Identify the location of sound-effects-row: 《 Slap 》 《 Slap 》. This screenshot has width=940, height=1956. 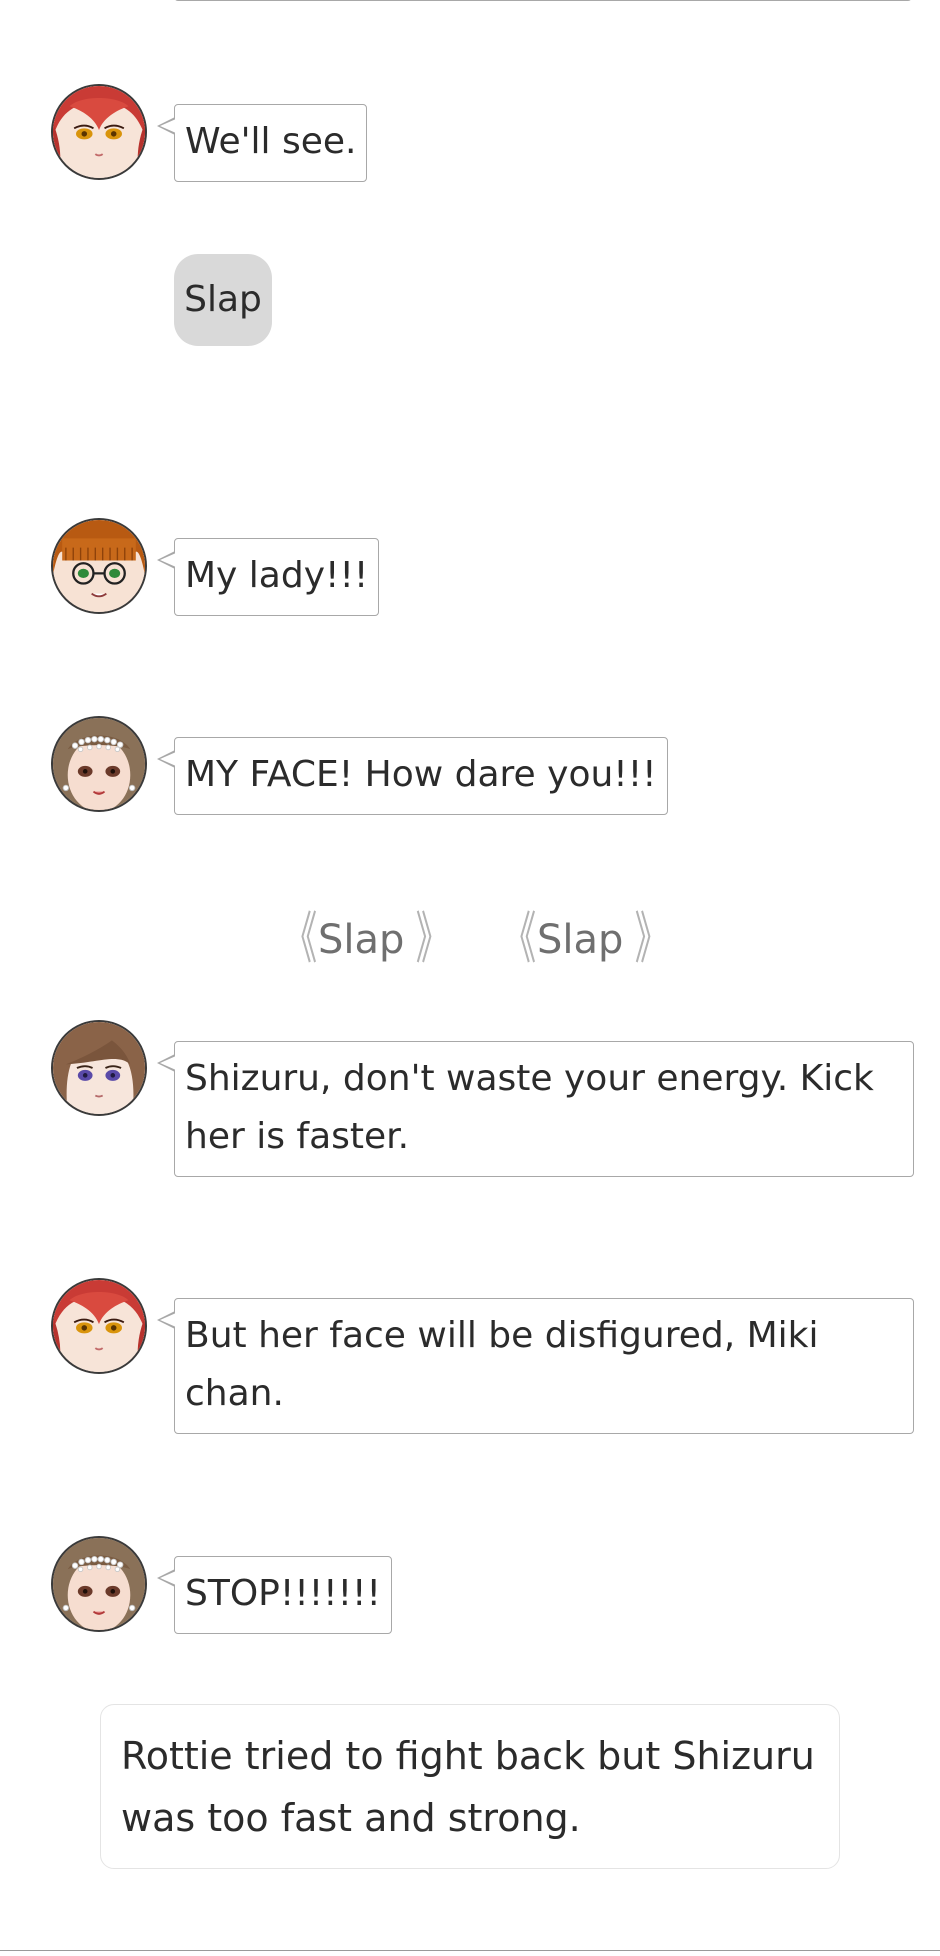
(470, 940).